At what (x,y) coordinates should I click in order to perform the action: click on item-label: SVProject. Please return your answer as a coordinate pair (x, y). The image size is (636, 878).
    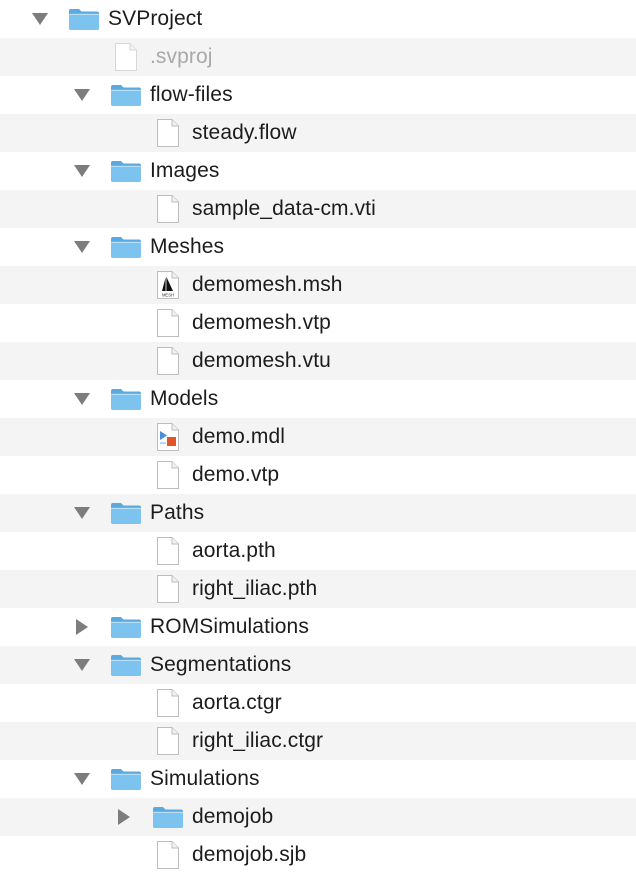
    Looking at the image, I should click on (155, 18).